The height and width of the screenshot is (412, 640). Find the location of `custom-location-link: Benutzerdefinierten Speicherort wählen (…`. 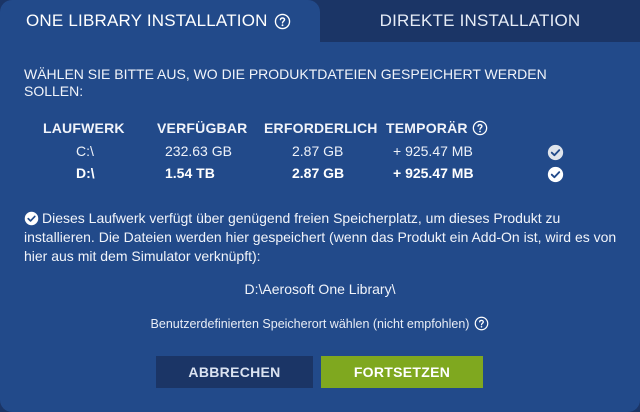

custom-location-link: Benutzerdefinierten Speicherort wählen (… is located at coordinates (320, 323).